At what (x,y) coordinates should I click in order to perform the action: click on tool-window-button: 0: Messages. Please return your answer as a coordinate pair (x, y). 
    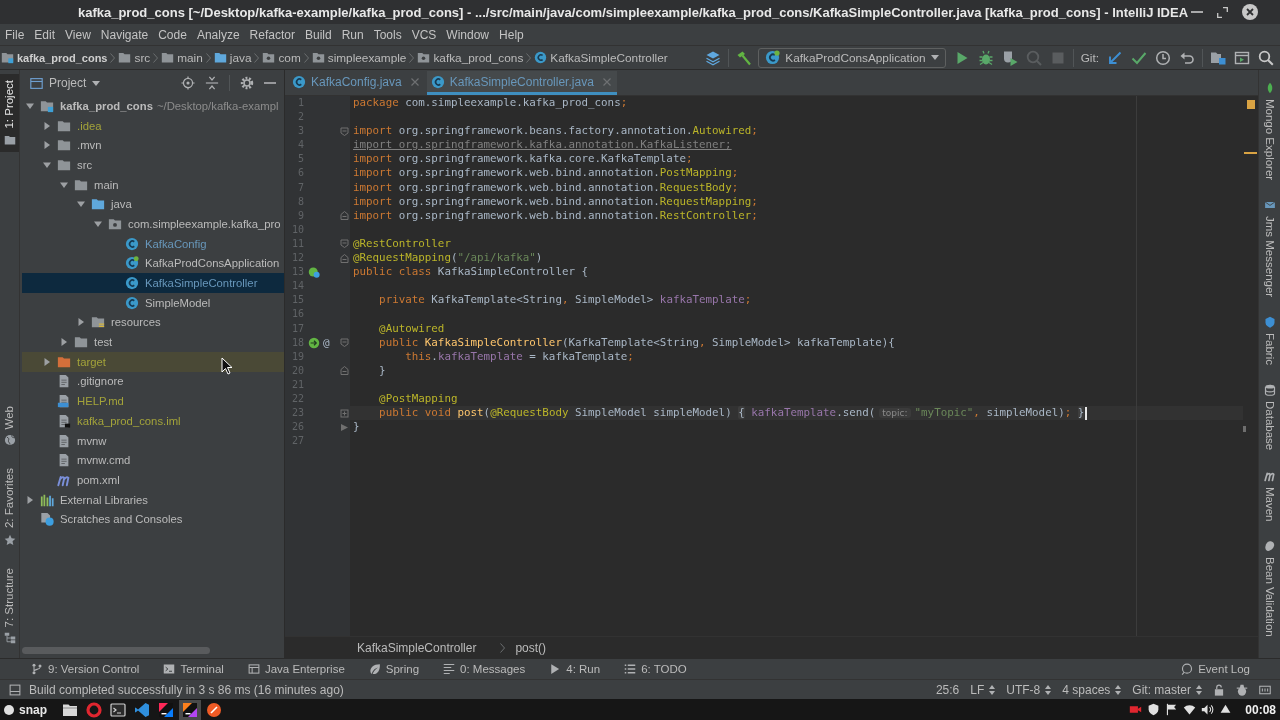
    Looking at the image, I should click on (484, 669).